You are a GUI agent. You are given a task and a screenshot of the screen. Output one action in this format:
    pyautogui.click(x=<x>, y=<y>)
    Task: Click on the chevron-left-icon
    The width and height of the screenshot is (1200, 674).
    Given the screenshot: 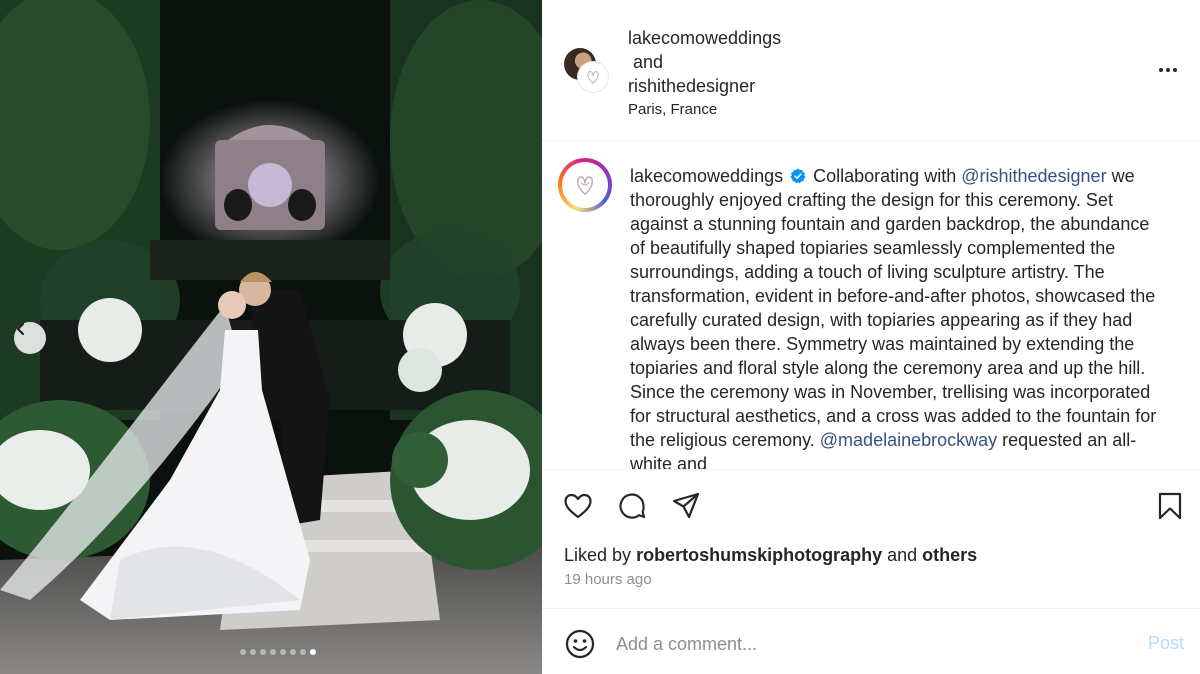 What is the action you would take?
    pyautogui.click(x=20, y=329)
    